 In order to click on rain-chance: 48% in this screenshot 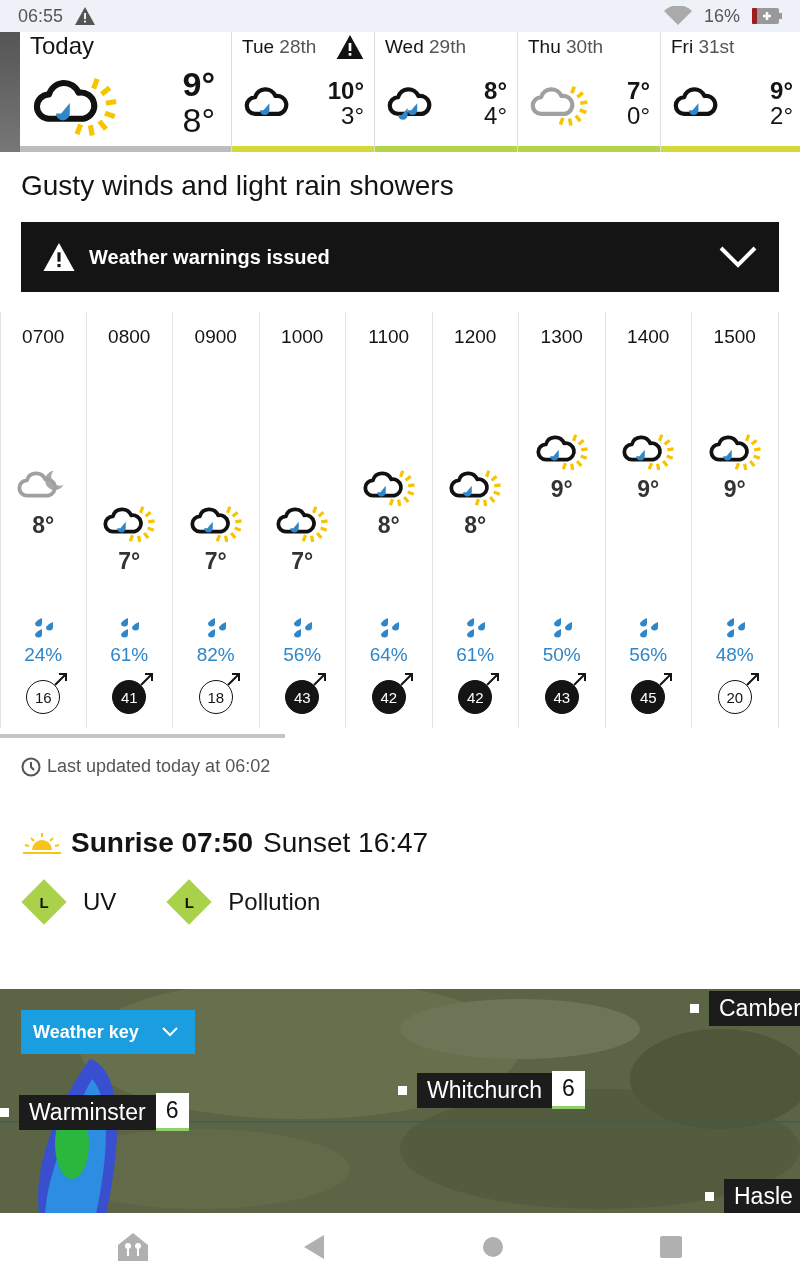, I will do `click(734, 655)`.